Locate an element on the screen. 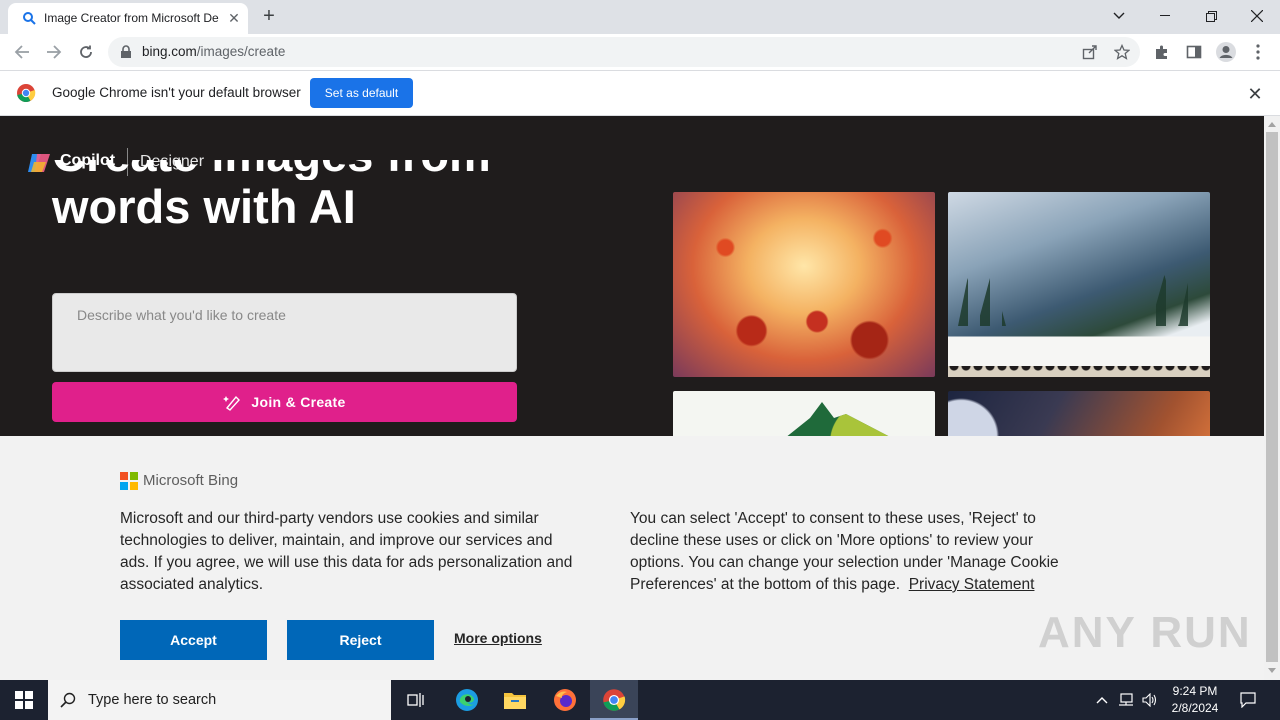  reload-icon is located at coordinates (86, 51).